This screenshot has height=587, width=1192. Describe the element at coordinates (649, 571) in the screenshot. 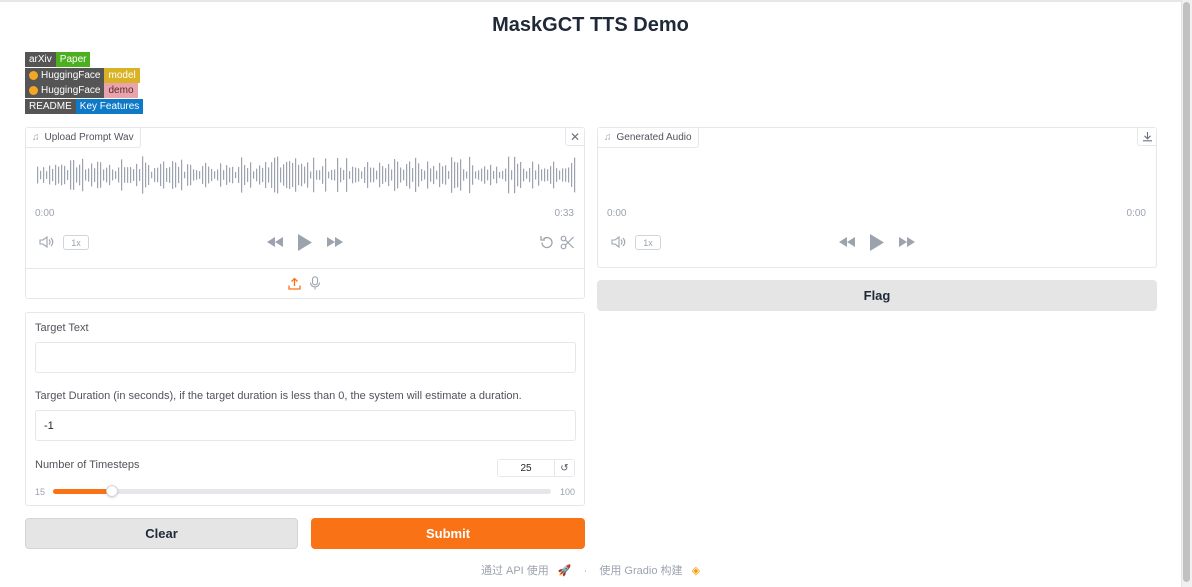

I see `gradio-link: 使用 Gradio 构建 ◈` at that location.